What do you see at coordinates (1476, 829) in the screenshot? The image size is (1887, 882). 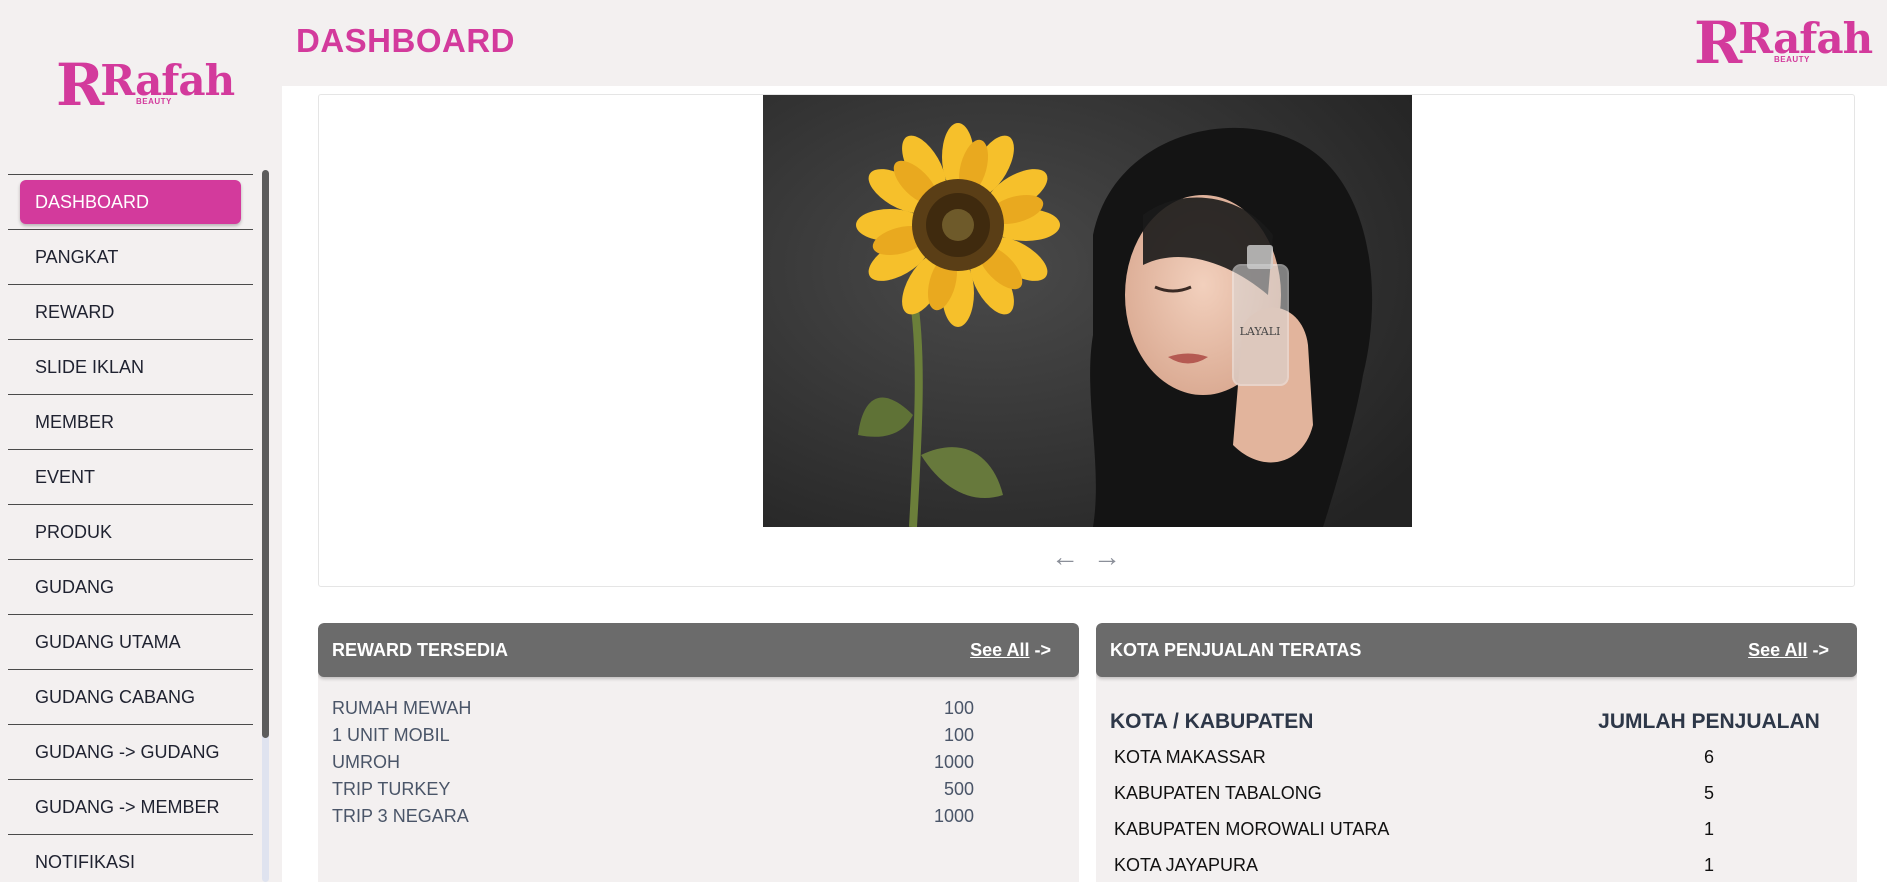 I see `table-row: KABUPATEN MOROWALI UTARA 1` at bounding box center [1476, 829].